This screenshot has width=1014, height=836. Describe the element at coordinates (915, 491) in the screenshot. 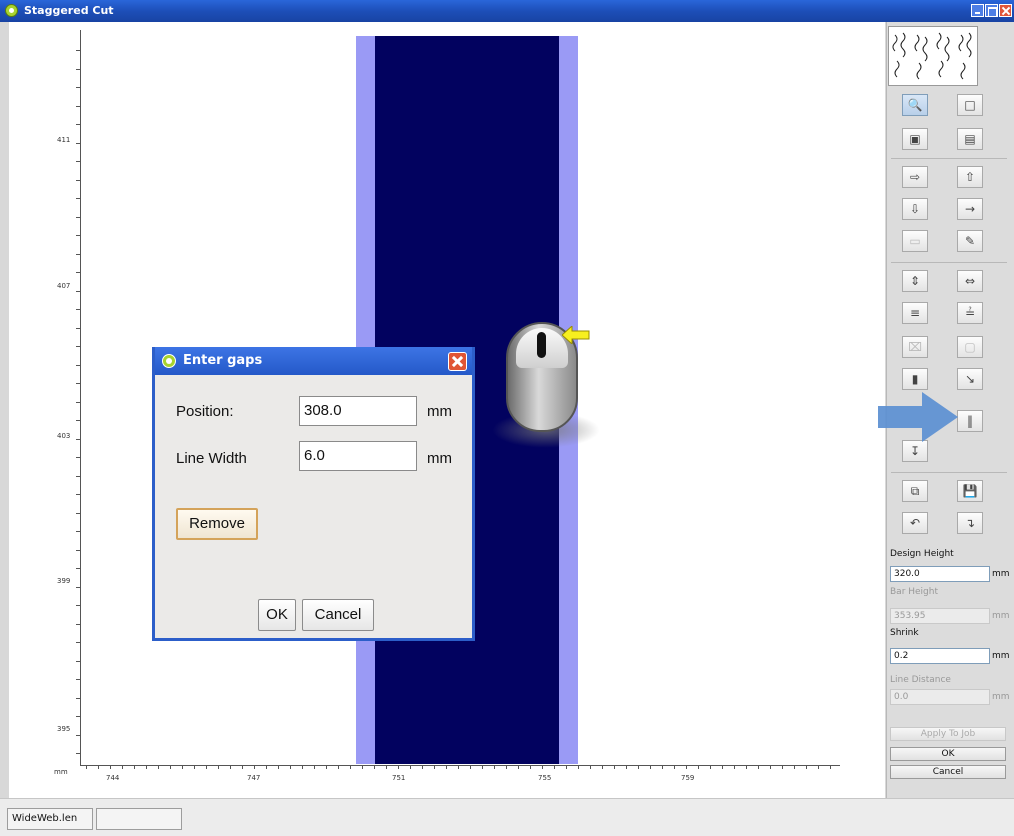

I see `export-button: ⧉` at that location.